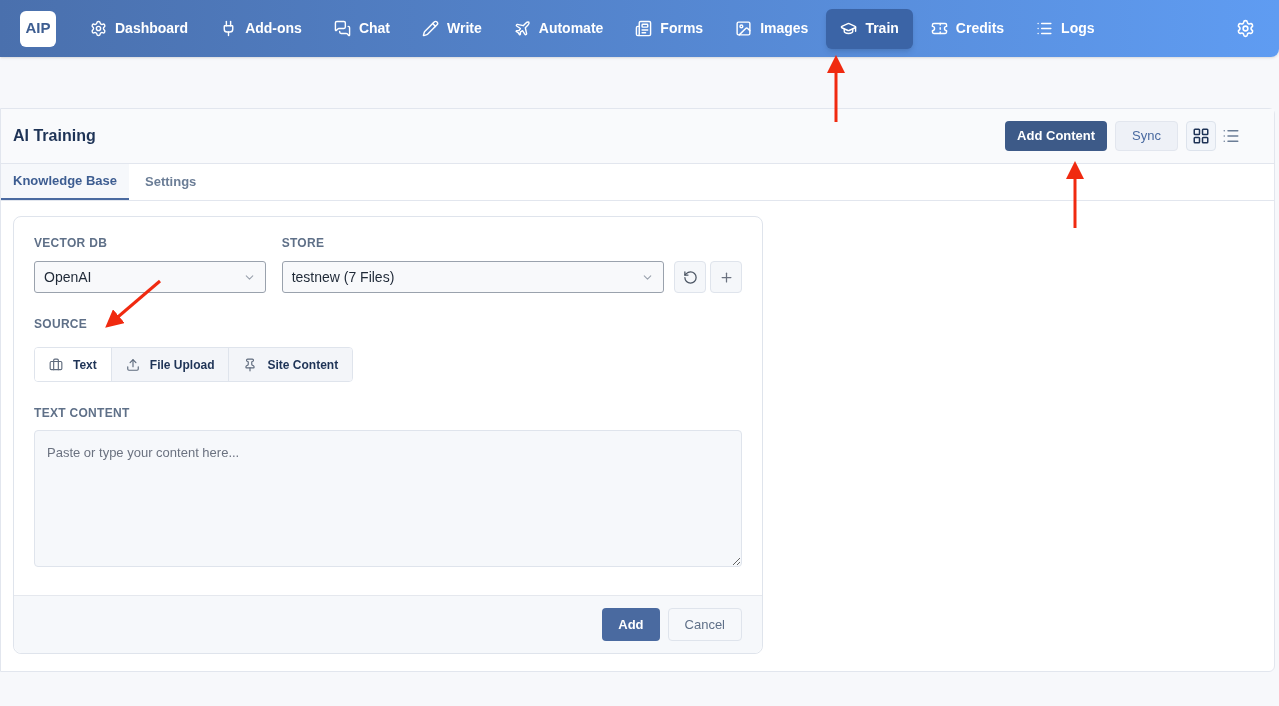 The image size is (1279, 706). Describe the element at coordinates (472, 277) in the screenshot. I see `store-select: testnew (7 Files)` at that location.